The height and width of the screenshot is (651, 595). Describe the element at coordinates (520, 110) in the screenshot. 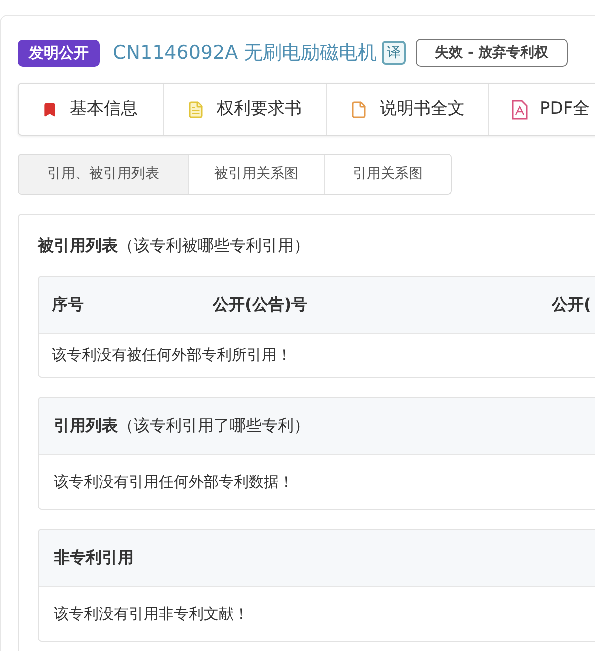

I see `pdf-icon` at that location.